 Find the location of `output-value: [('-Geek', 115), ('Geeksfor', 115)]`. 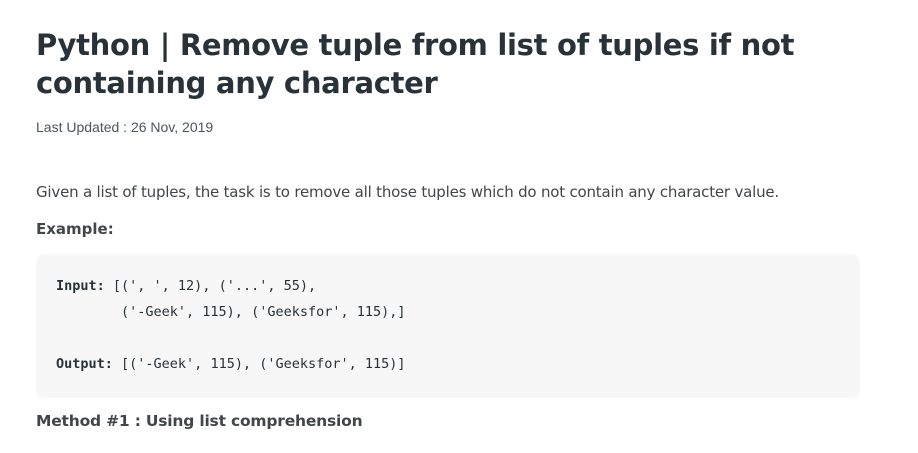

output-value: [('-Geek', 115), ('Geeksfor', 115)] is located at coordinates (259, 364).